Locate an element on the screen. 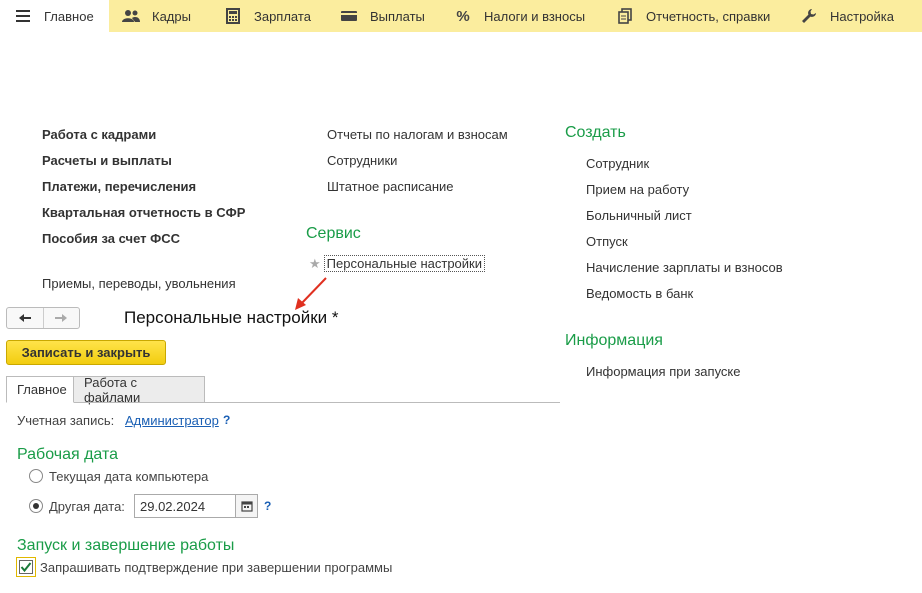 This screenshot has height=593, width=922. hamburger-icon is located at coordinates (23, 16).